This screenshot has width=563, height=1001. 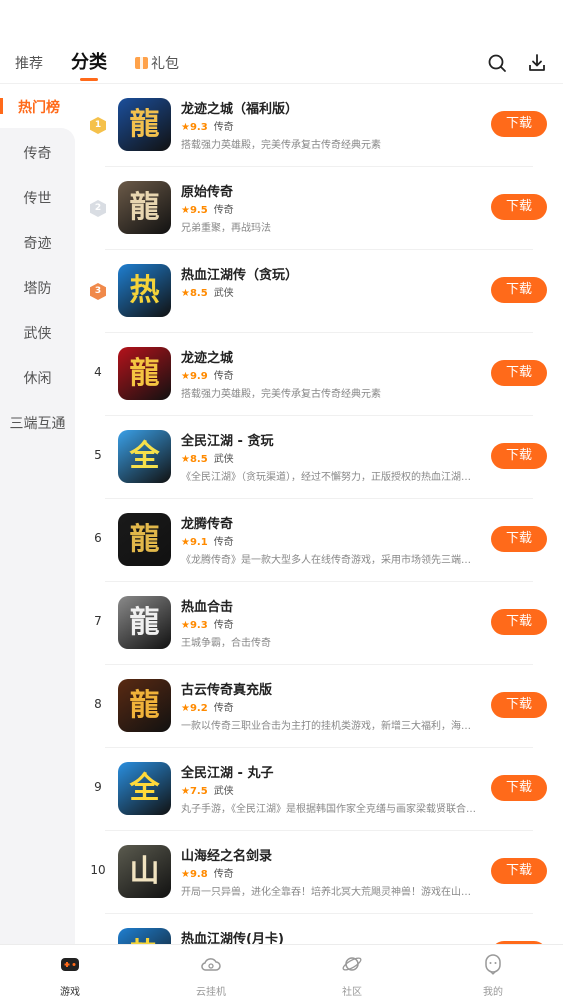 What do you see at coordinates (329, 892) in the screenshot?
I see `game-description: 开局一只异兽，进化全靠吞！培养北冥大荒飓灵神兽！游戏在山海经的背景下展开` at bounding box center [329, 892].